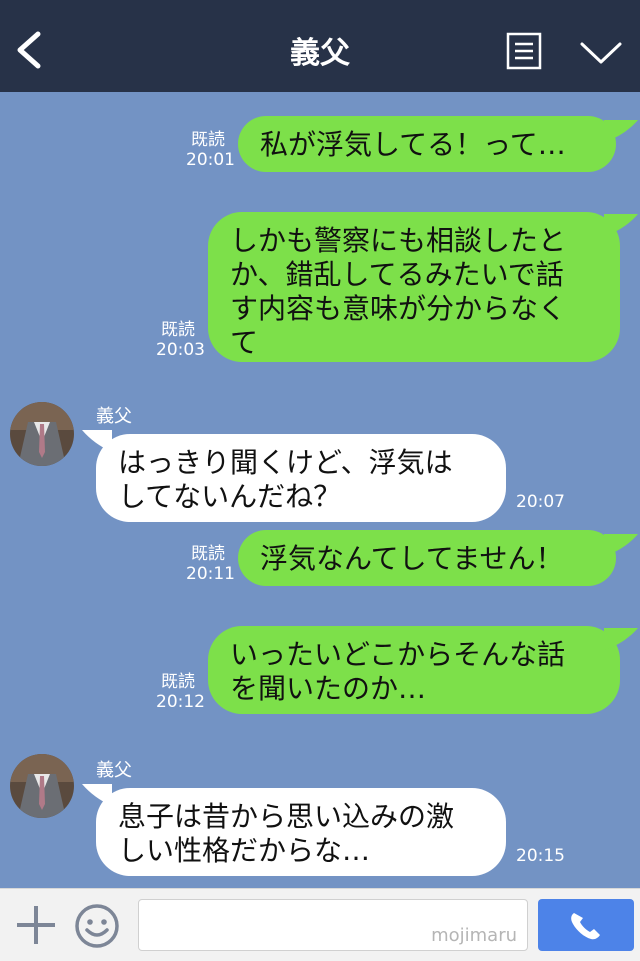 The width and height of the screenshot is (640, 961). Describe the element at coordinates (412, 558) in the screenshot. I see `message-text: 浮気なんてしてません！` at that location.